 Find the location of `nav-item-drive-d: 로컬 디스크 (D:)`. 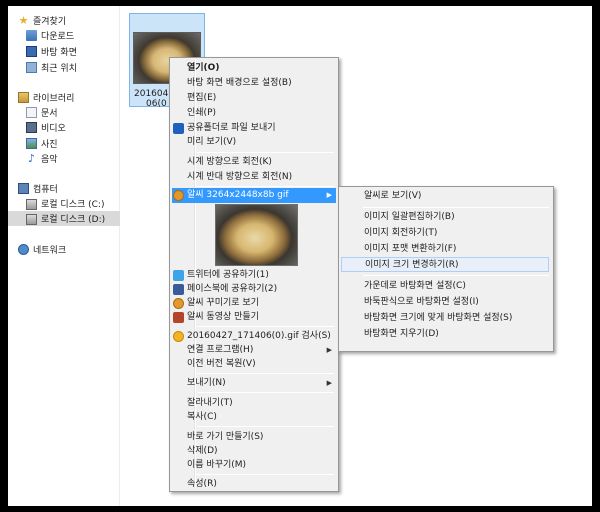

nav-item-drive-d: 로컬 디스크 (D:) is located at coordinates (64, 218).